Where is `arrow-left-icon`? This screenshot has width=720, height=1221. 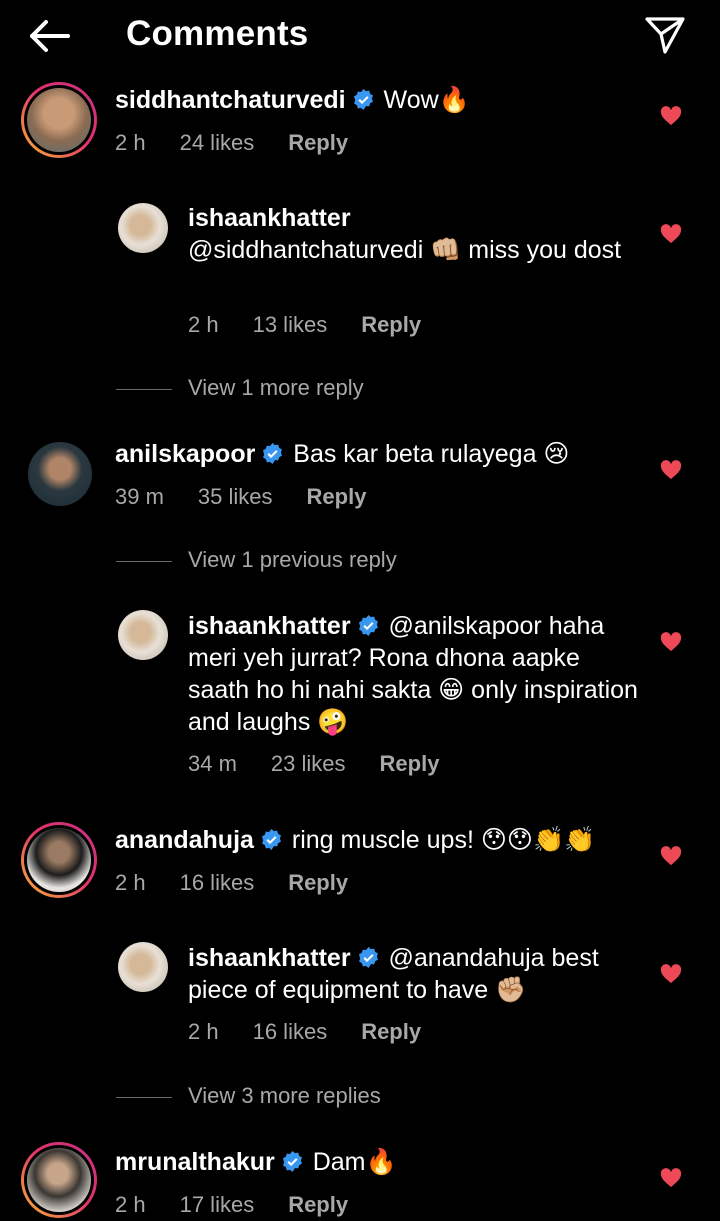 arrow-left-icon is located at coordinates (50, 36).